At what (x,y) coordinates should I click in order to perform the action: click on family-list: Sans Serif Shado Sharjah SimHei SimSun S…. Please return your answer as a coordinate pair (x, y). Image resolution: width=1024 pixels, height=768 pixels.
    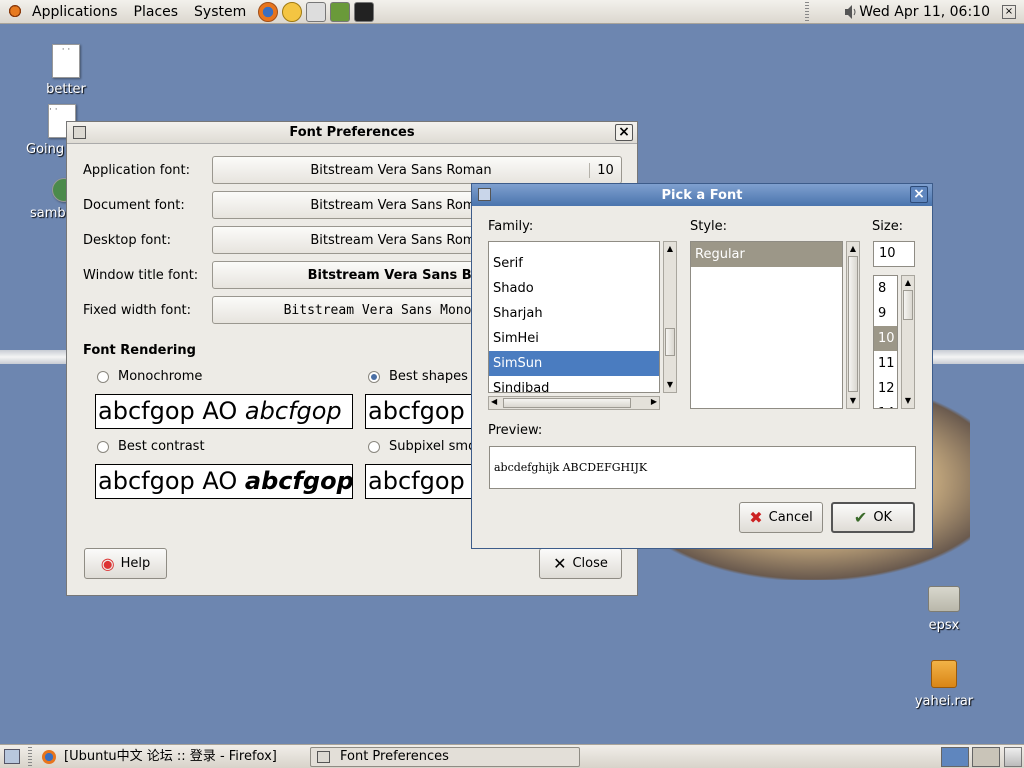
    Looking at the image, I should click on (574, 317).